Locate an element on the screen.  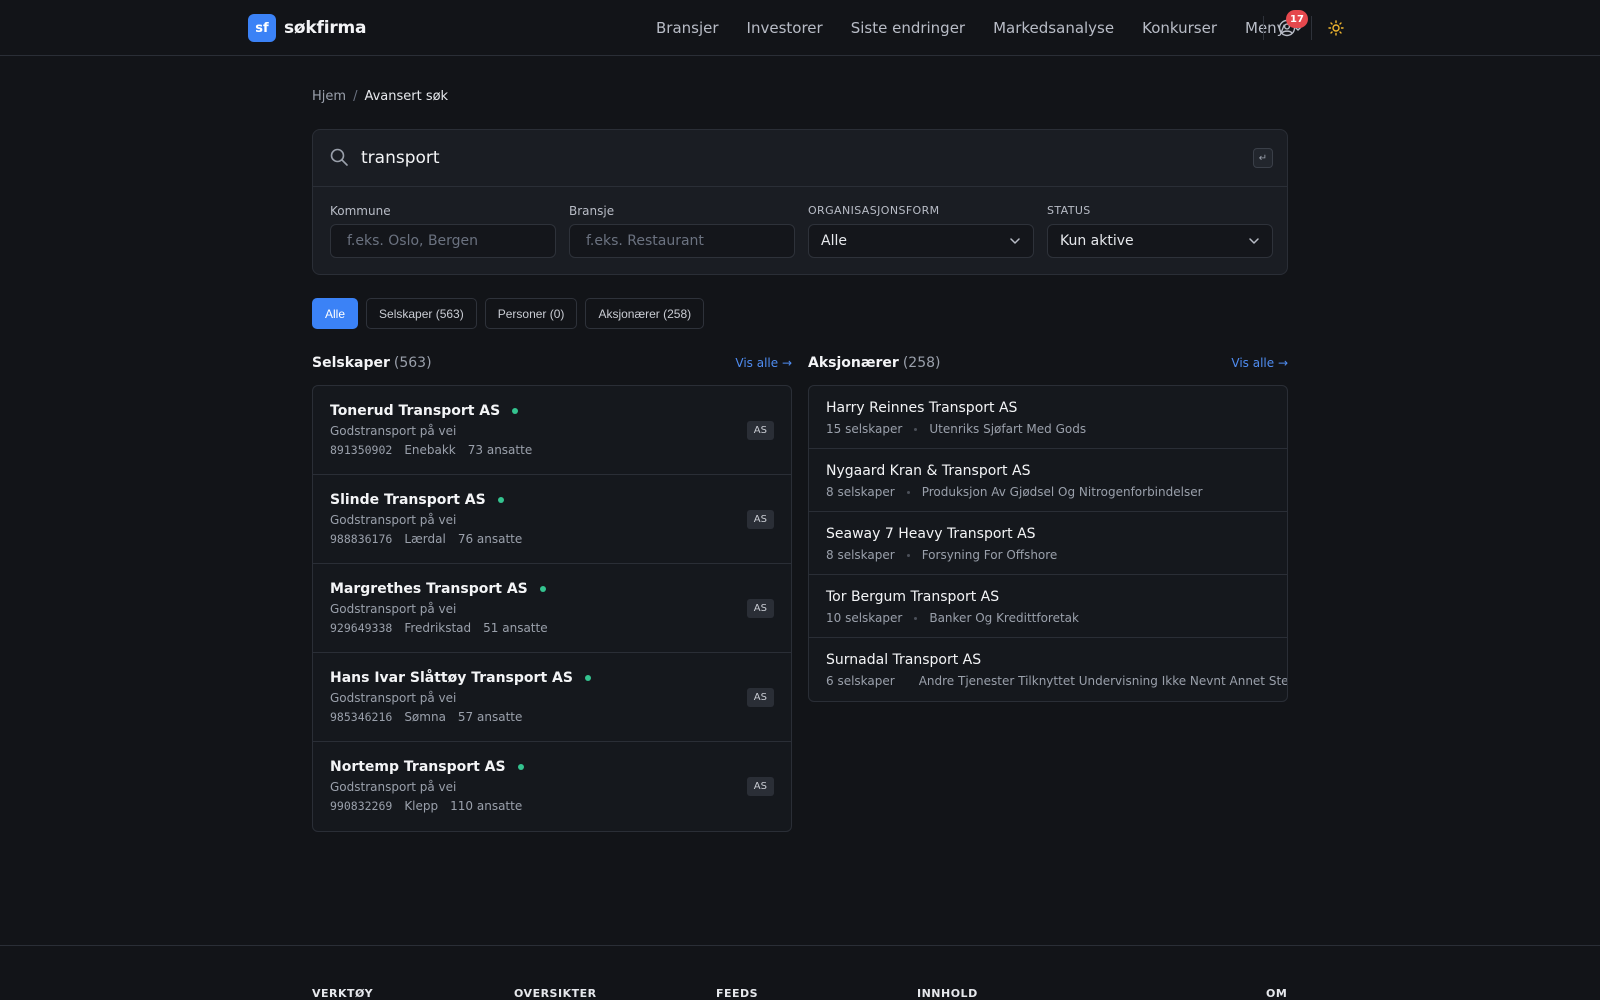
logo-mark: sf is located at coordinates (262, 28).